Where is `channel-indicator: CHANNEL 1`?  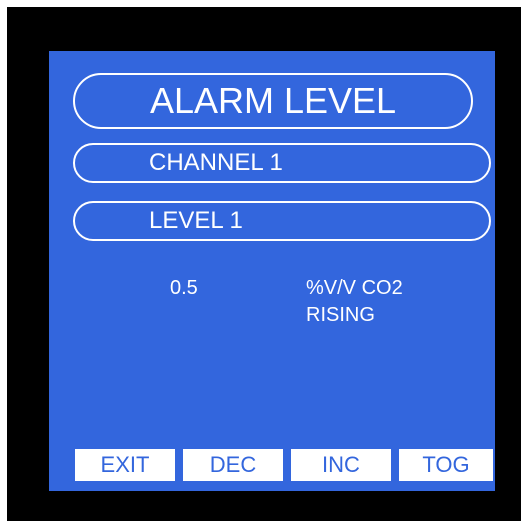
channel-indicator: CHANNEL 1 is located at coordinates (282, 163).